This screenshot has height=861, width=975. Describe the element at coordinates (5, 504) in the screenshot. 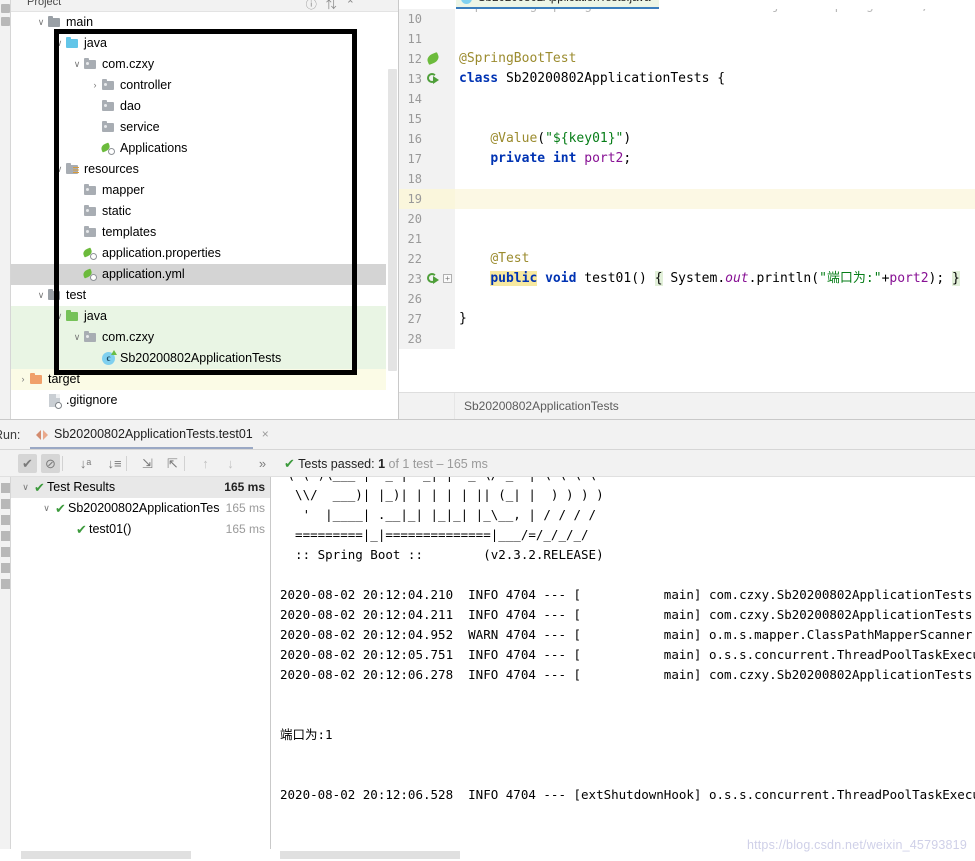

I see `stop-rail-icon` at that location.